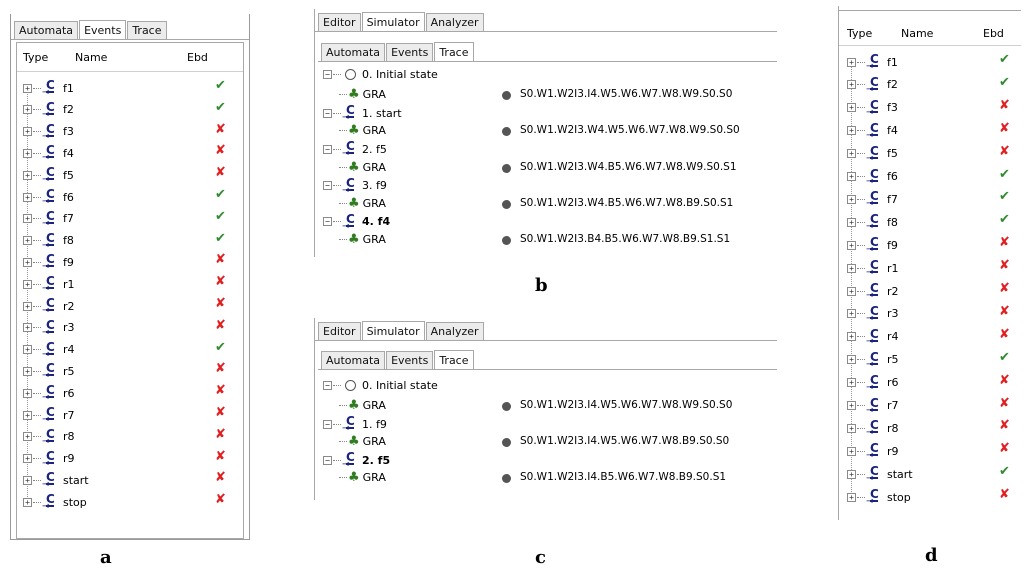 This screenshot has width=1029, height=571. Describe the element at coordinates (49, 328) in the screenshot. I see `table-row: + C → r3` at that location.